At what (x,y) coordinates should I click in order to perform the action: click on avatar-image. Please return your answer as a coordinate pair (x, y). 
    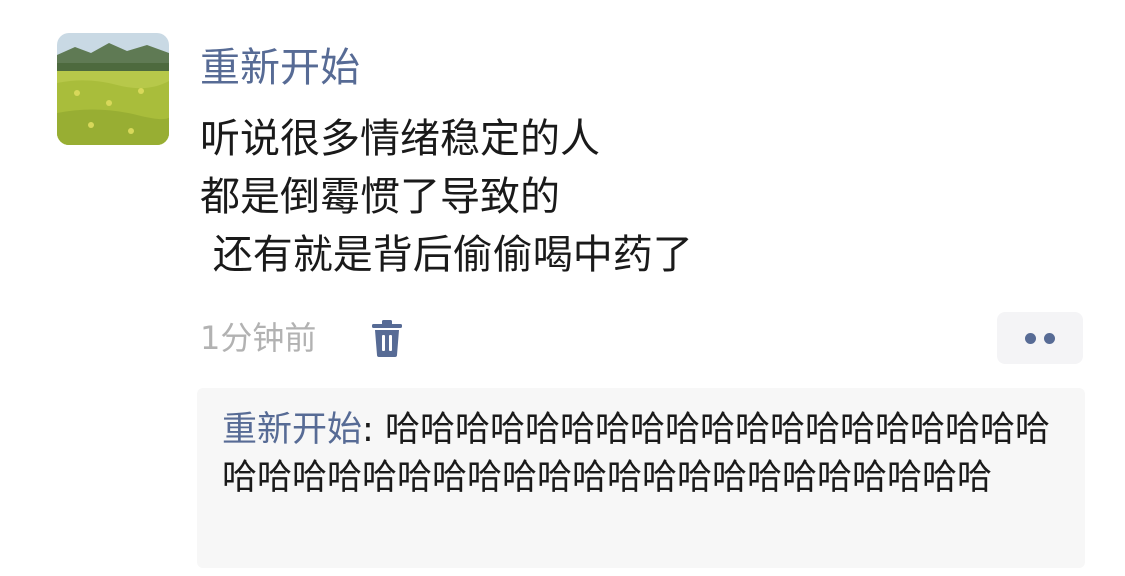
    Looking at the image, I should click on (113, 89).